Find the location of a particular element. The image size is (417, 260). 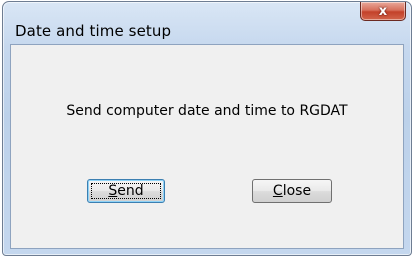

send-label-rest: end is located at coordinates (130, 191).